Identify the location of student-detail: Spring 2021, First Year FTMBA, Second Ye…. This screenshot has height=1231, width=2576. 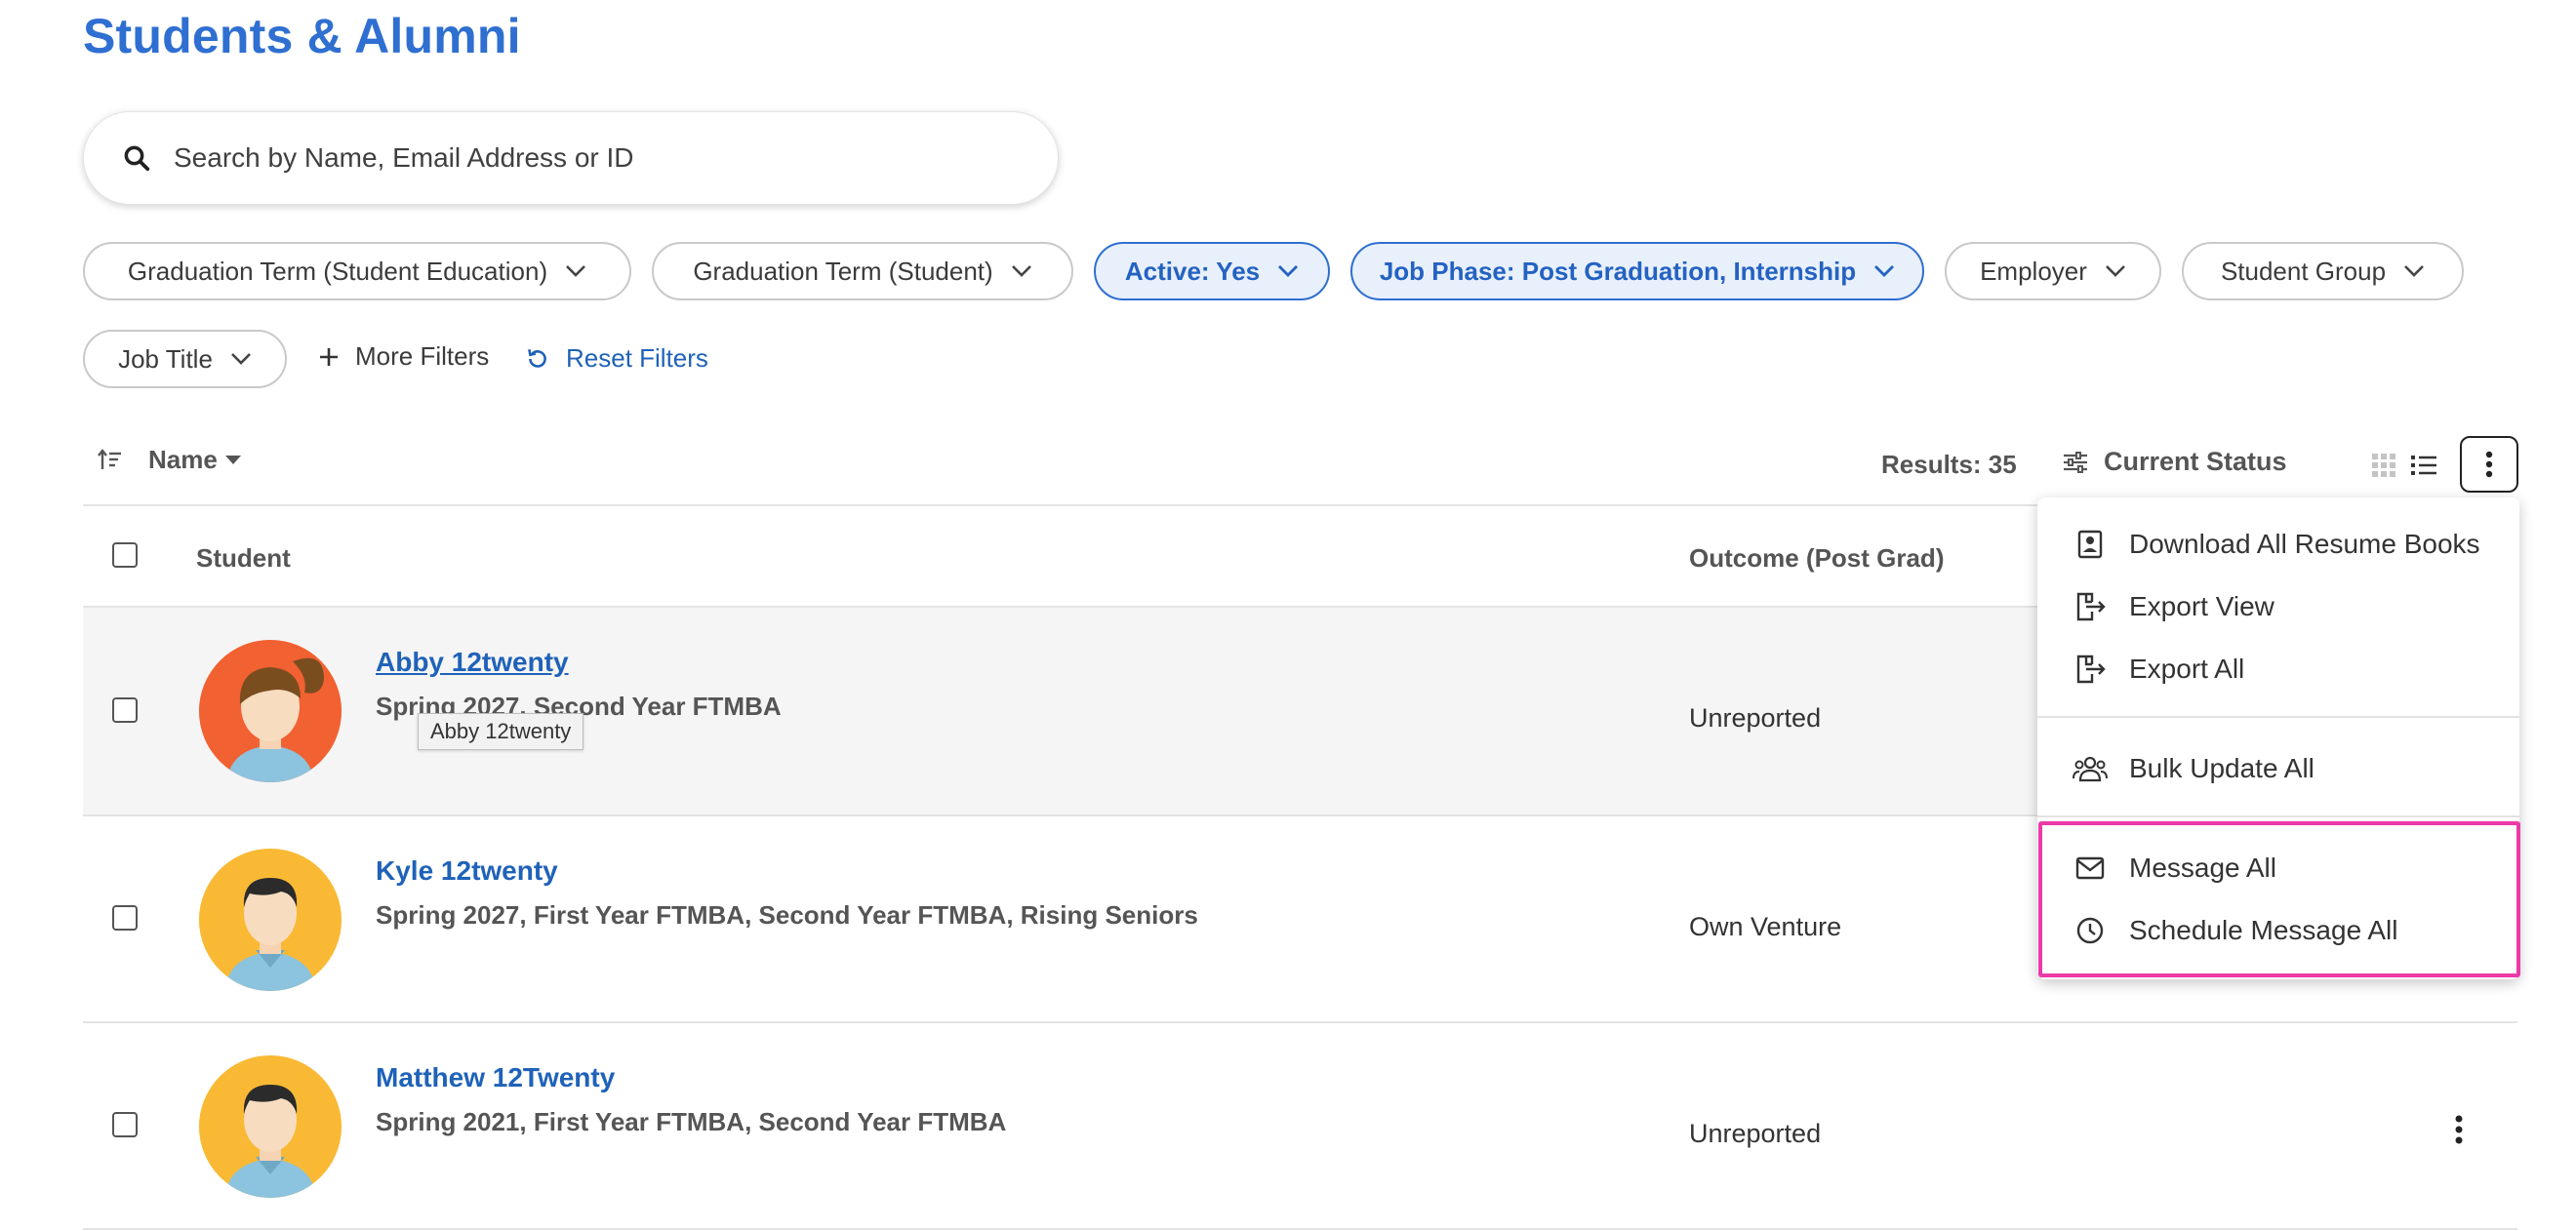
(691, 1121).